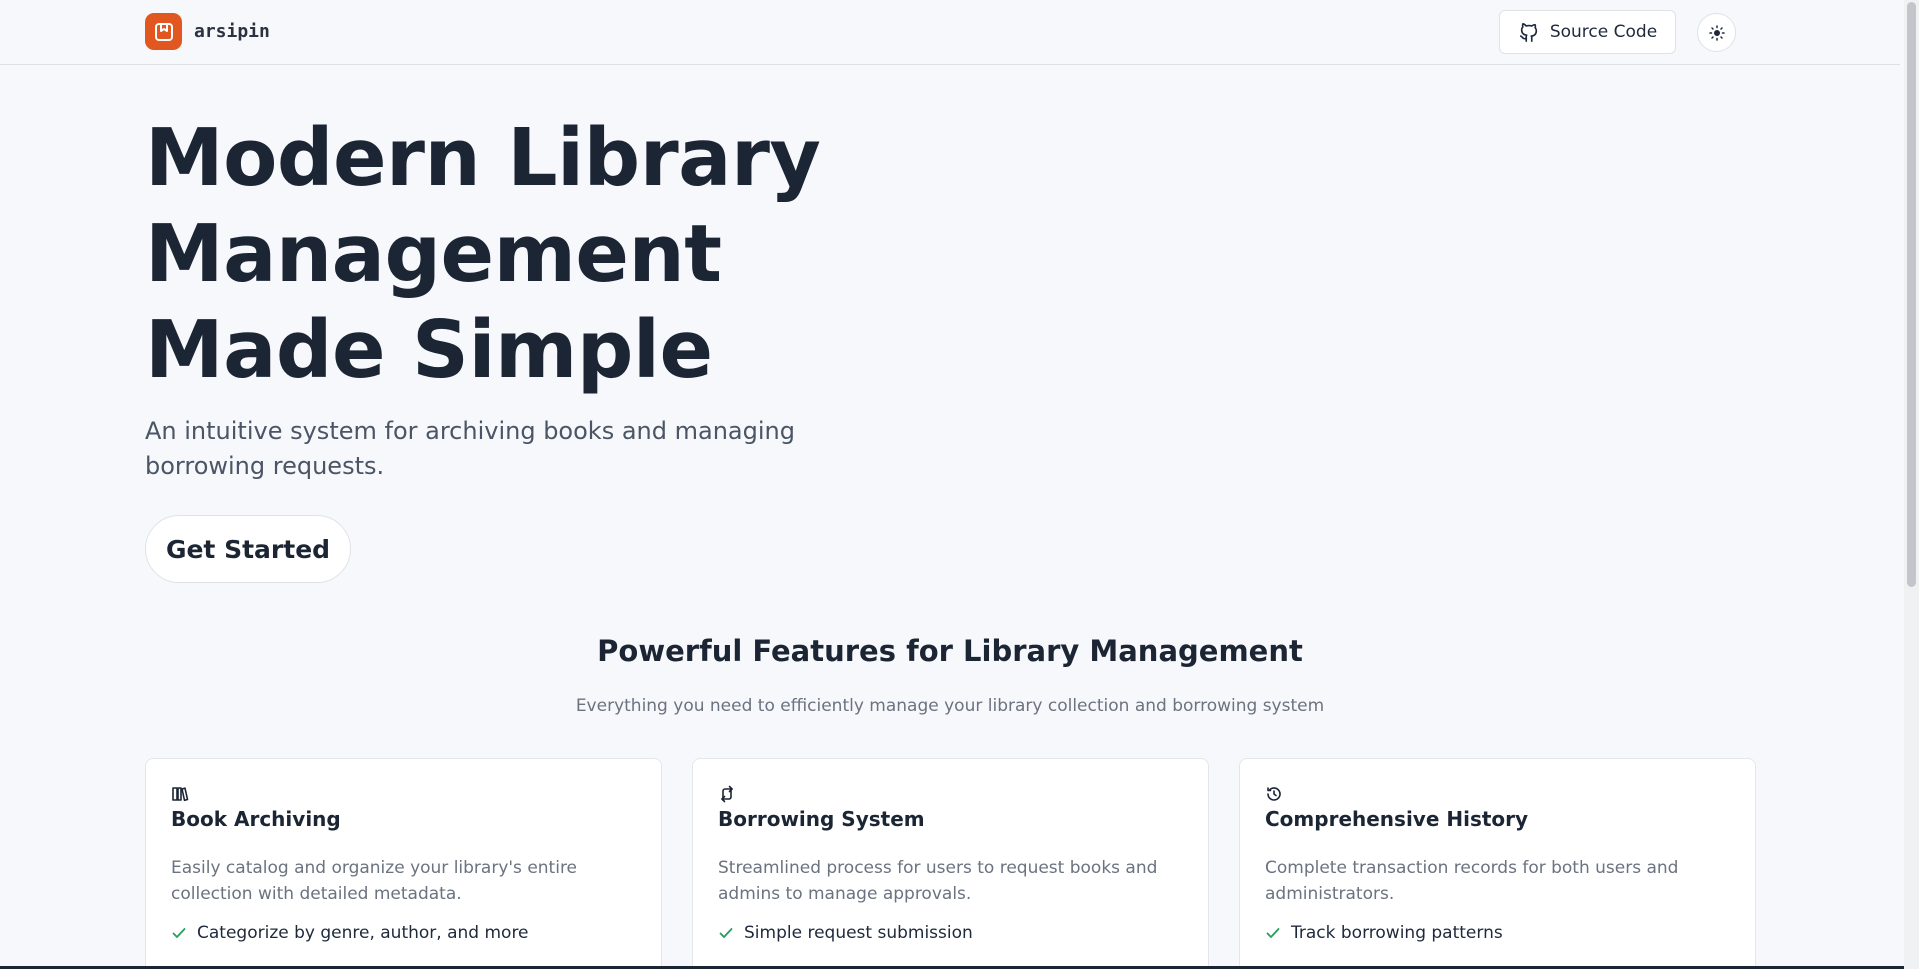  Describe the element at coordinates (1397, 933) in the screenshot. I see `list-item-label: Track borrowing patterns` at that location.